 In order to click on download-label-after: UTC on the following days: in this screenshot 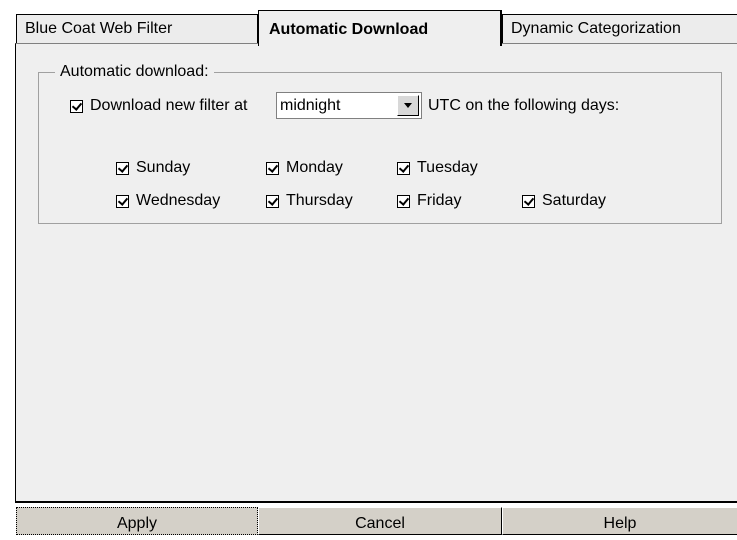, I will do `click(524, 105)`.